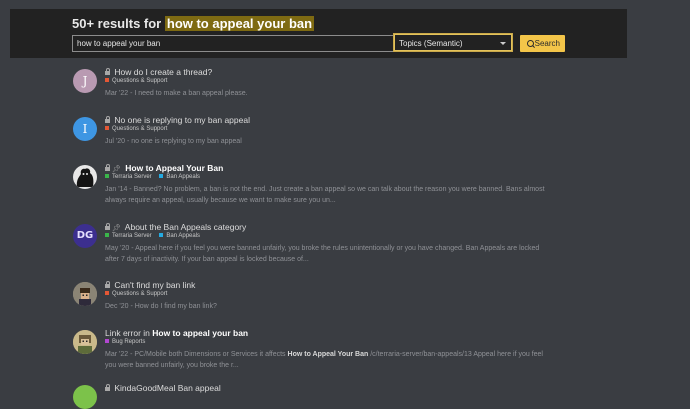  I want to click on avatar-letters: DG, so click(85, 235).